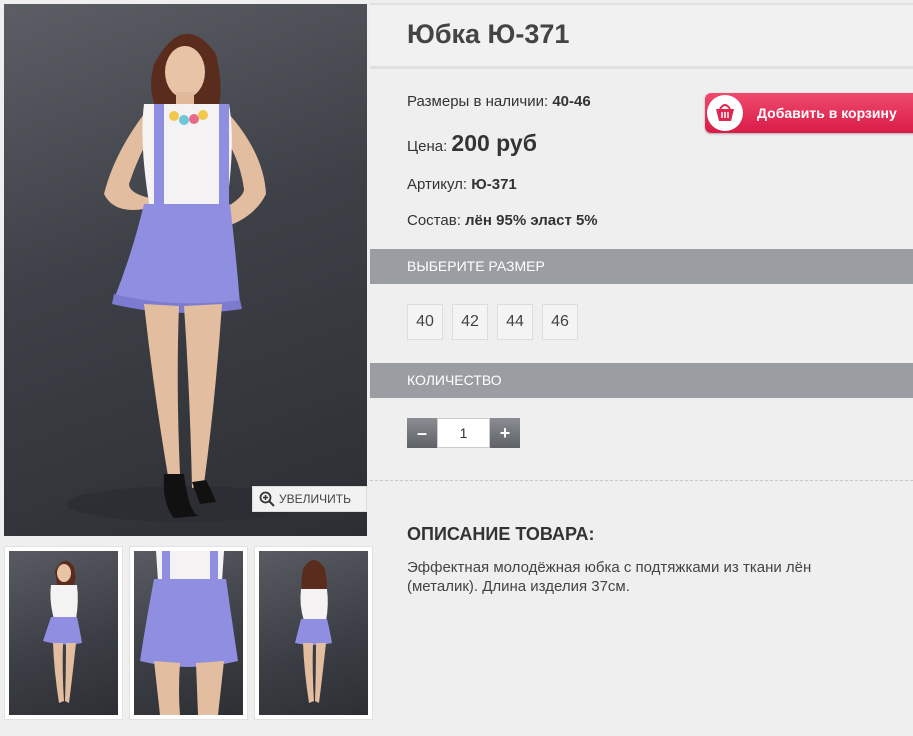 The height and width of the screenshot is (736, 913). Describe the element at coordinates (422, 433) in the screenshot. I see `decrement-button: –` at that location.